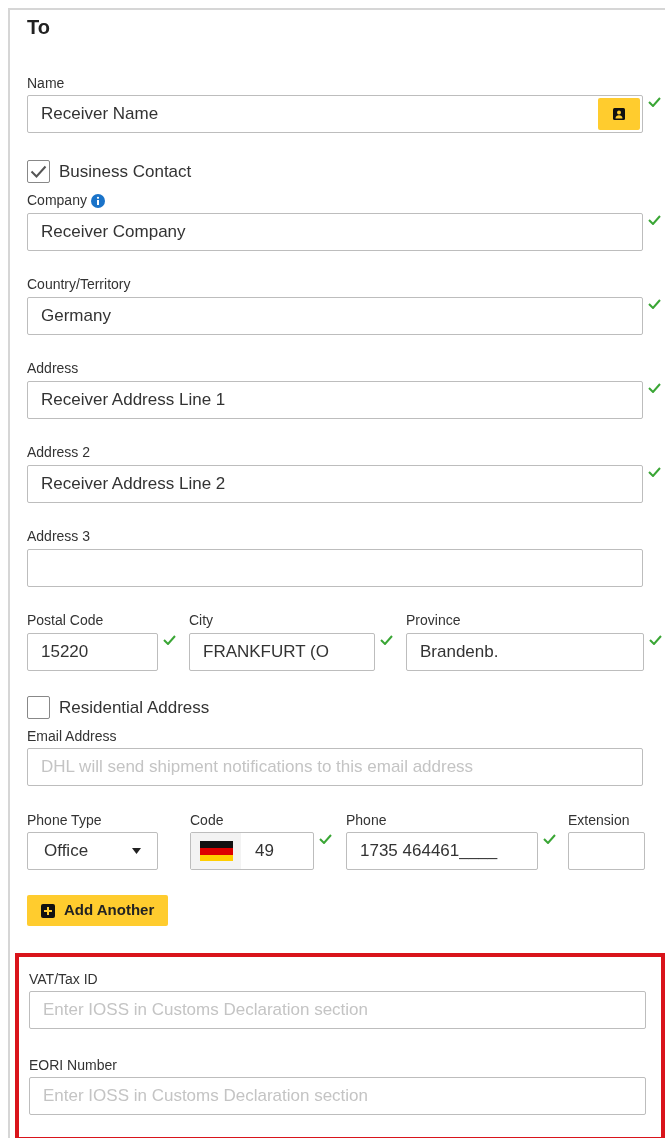 The height and width of the screenshot is (1138, 665). I want to click on field-label: VAT/Tax ID, so click(63, 979).